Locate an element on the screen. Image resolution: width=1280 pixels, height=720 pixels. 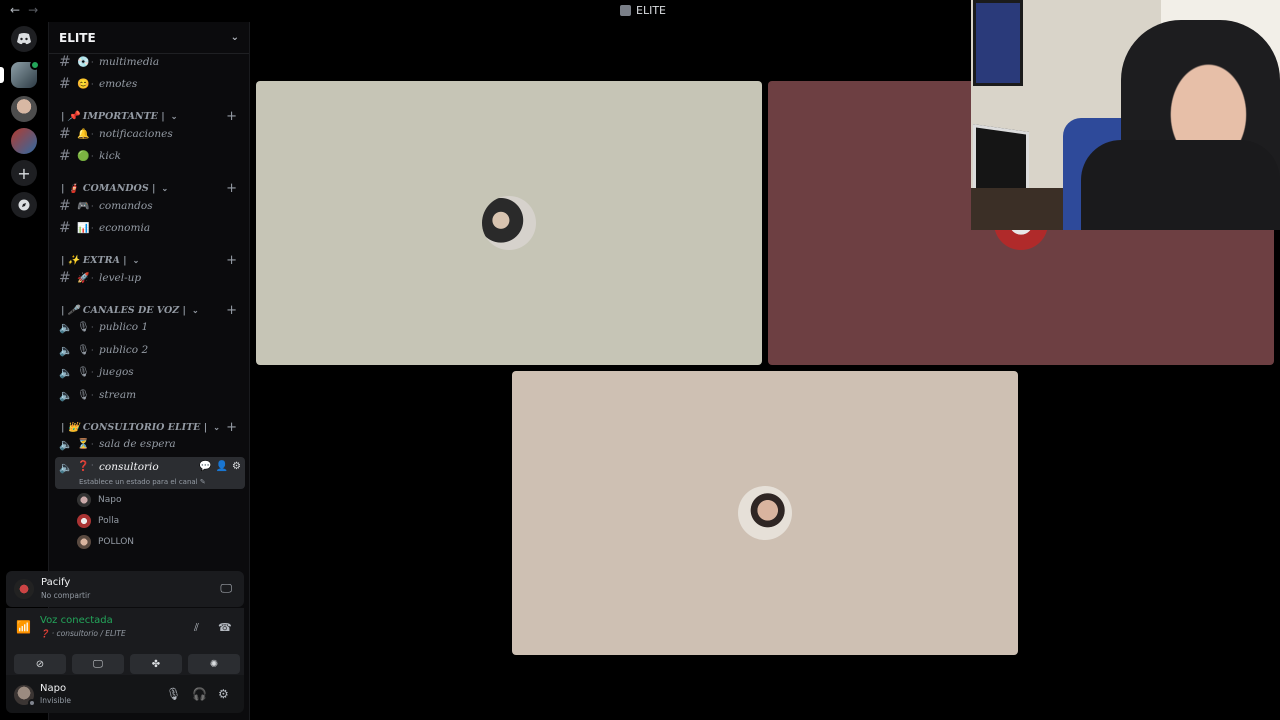
invite-icon: 👤 is located at coordinates (222, 466).